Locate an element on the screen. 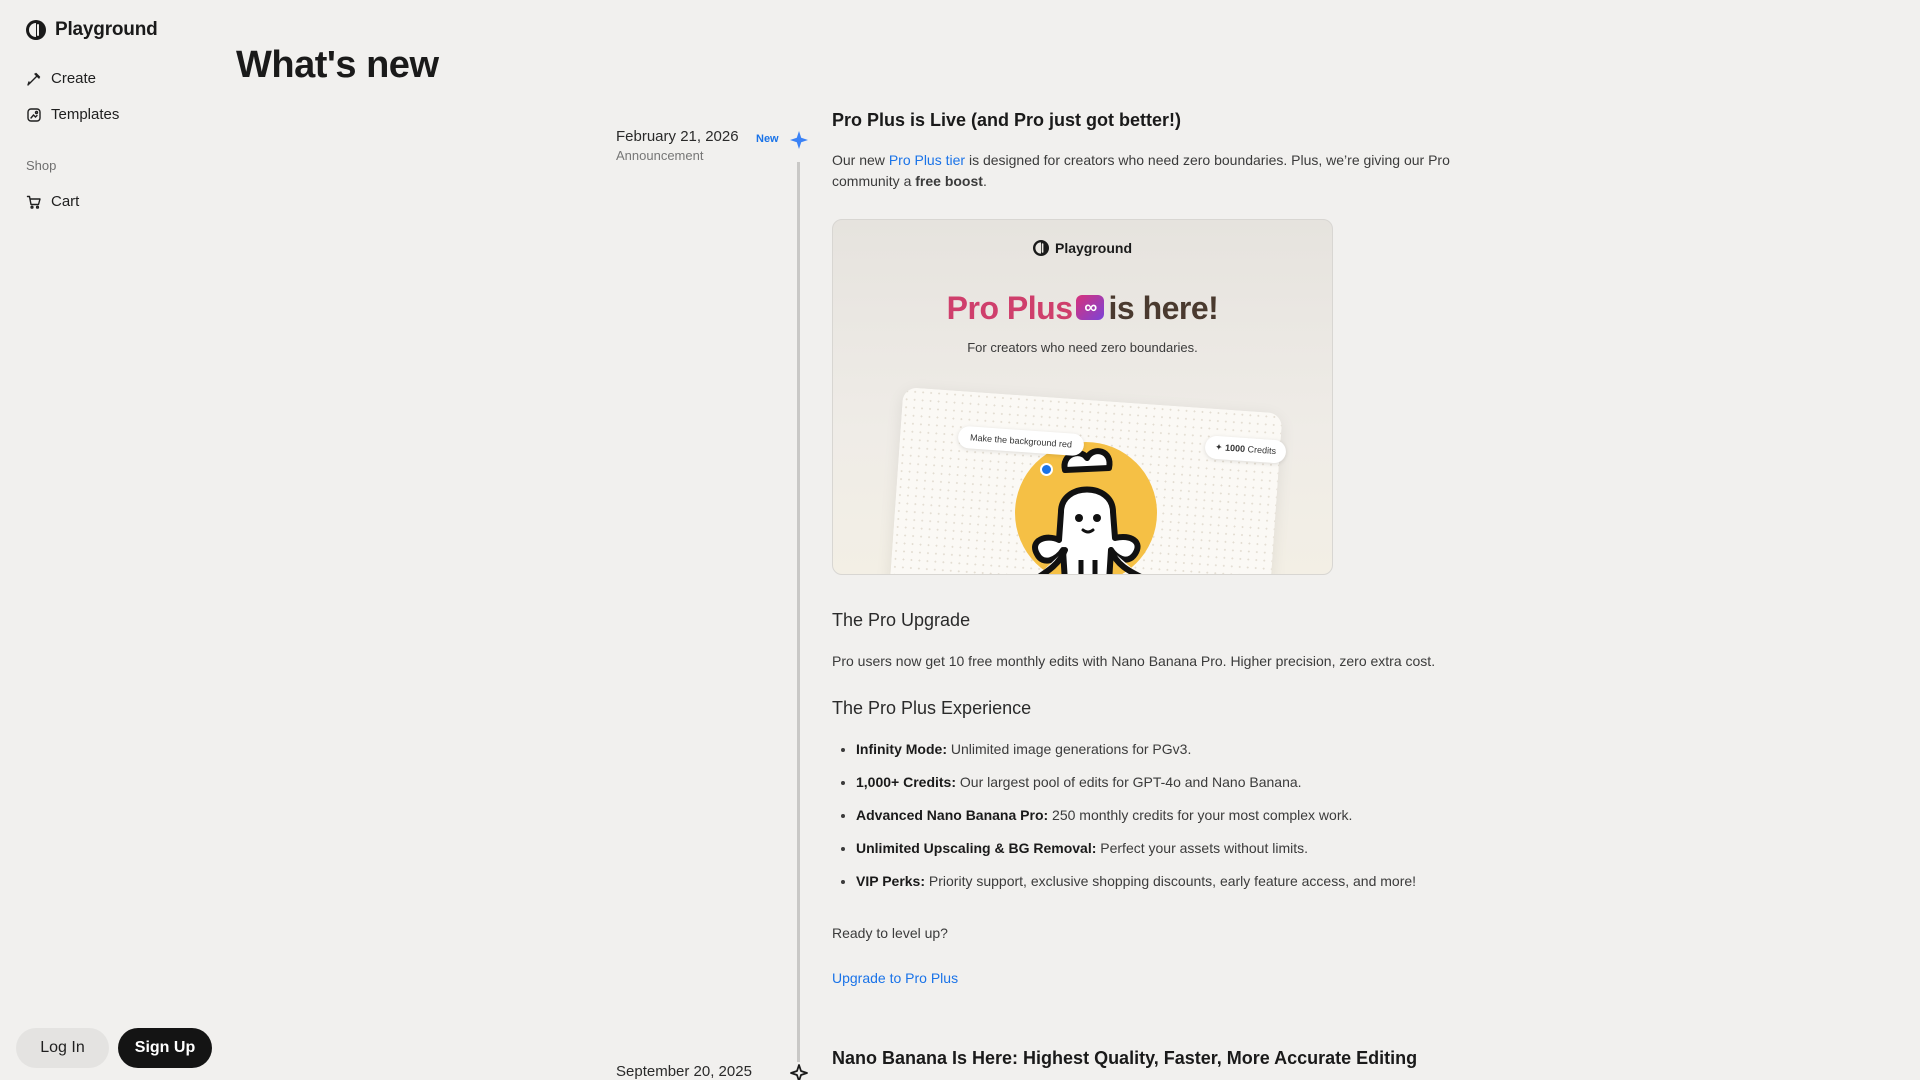  entry-date: February 21, 2026 is located at coordinates (677, 136).